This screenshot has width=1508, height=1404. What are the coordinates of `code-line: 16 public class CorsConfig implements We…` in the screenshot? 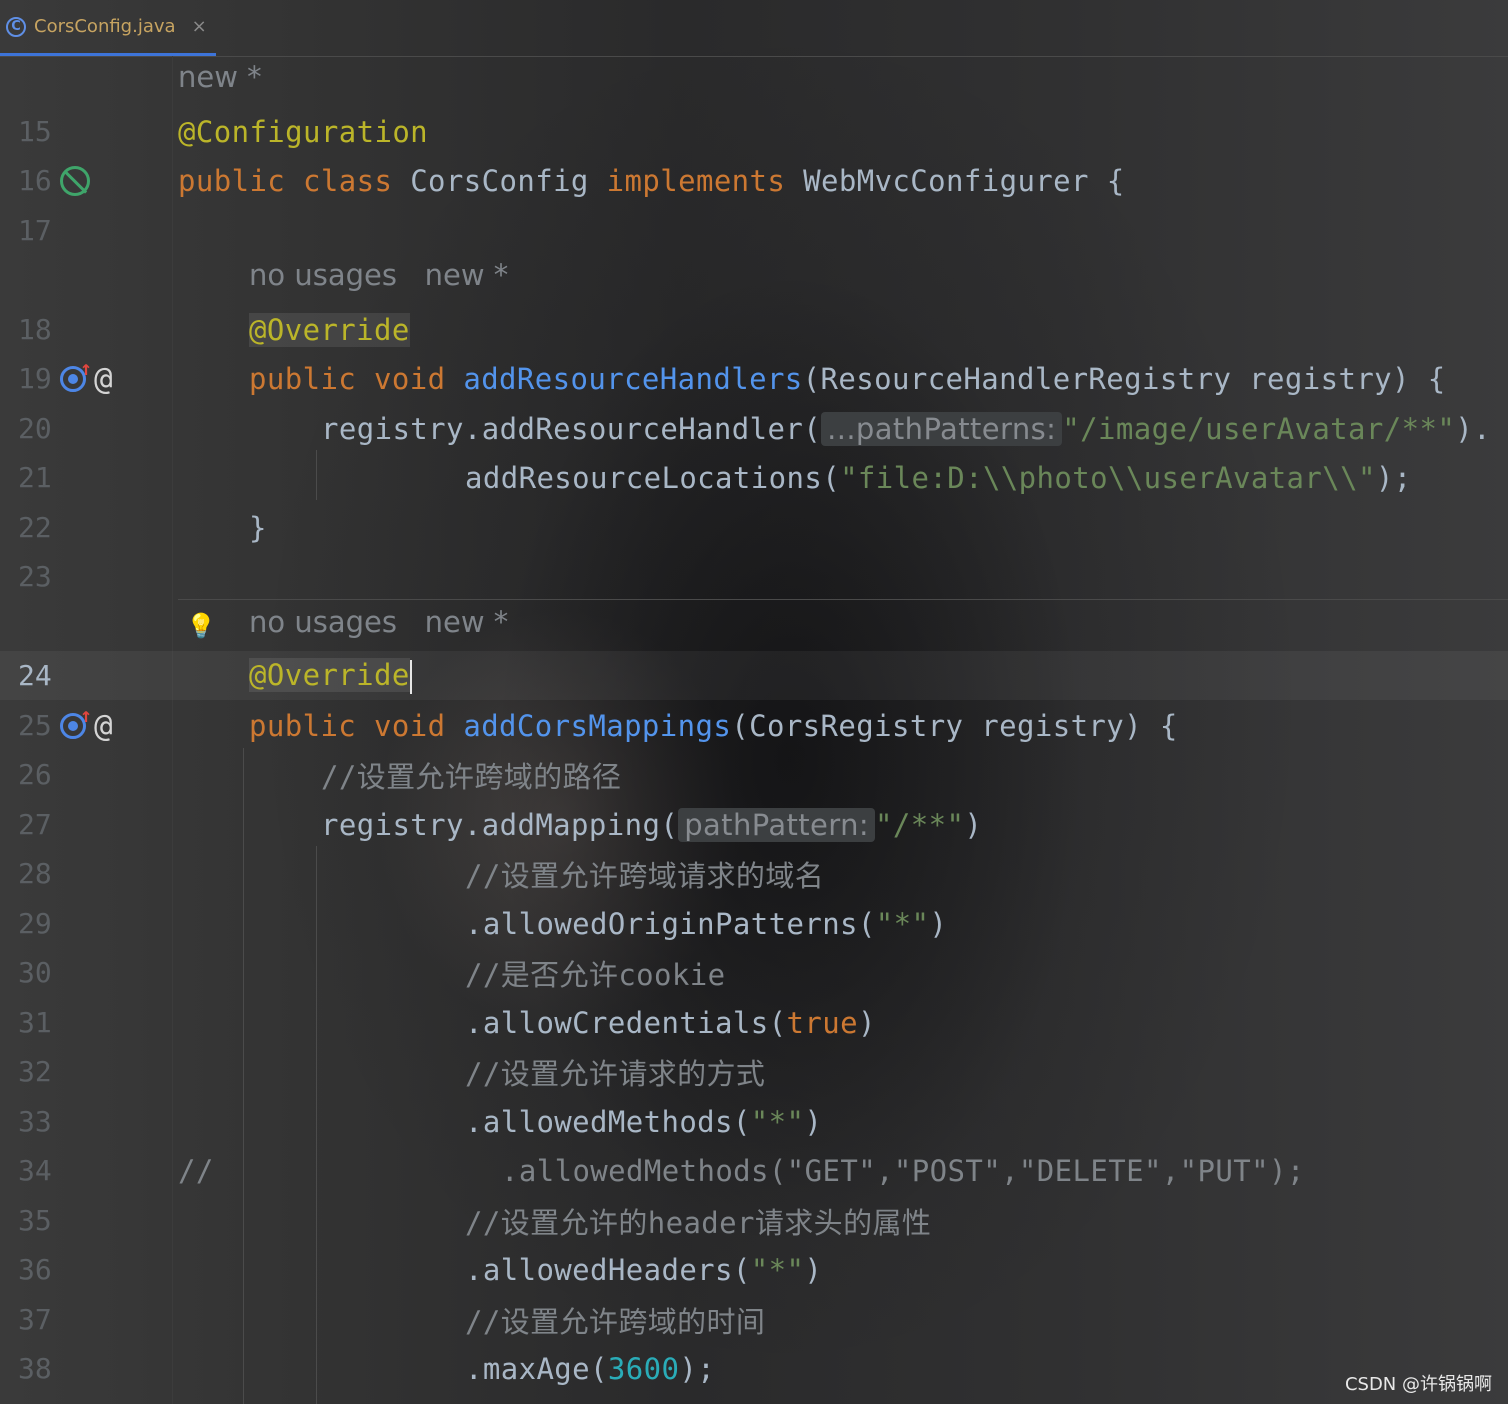 It's located at (754, 180).